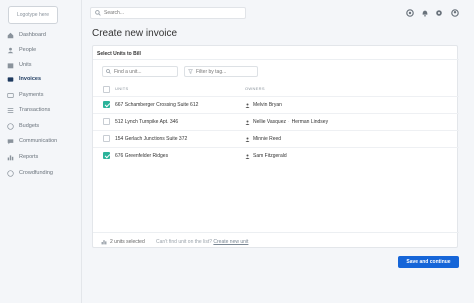 This screenshot has height=303, width=474. What do you see at coordinates (104, 242) in the screenshot?
I see `bar-chart-icon` at bounding box center [104, 242].